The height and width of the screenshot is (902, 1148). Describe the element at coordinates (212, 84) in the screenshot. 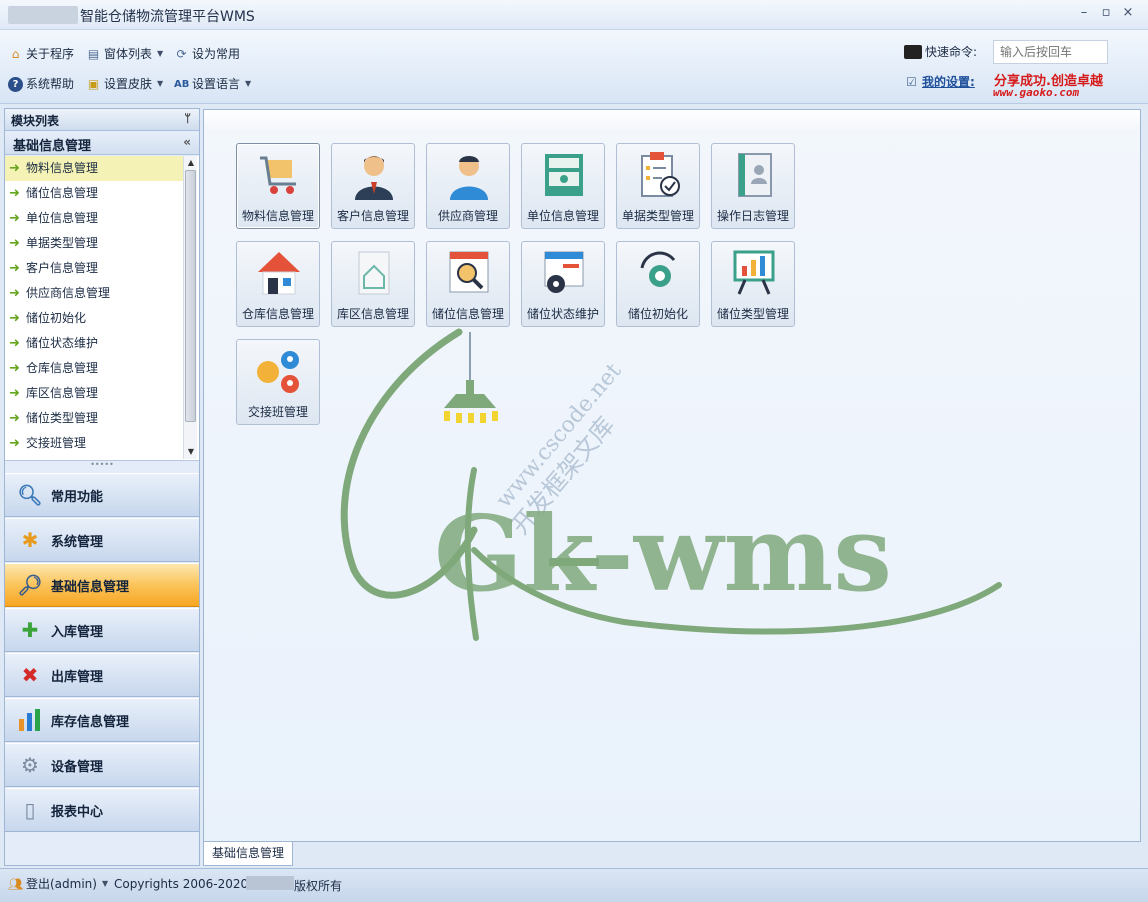

I see `language-button: AB 设置语言 ▼` at that location.